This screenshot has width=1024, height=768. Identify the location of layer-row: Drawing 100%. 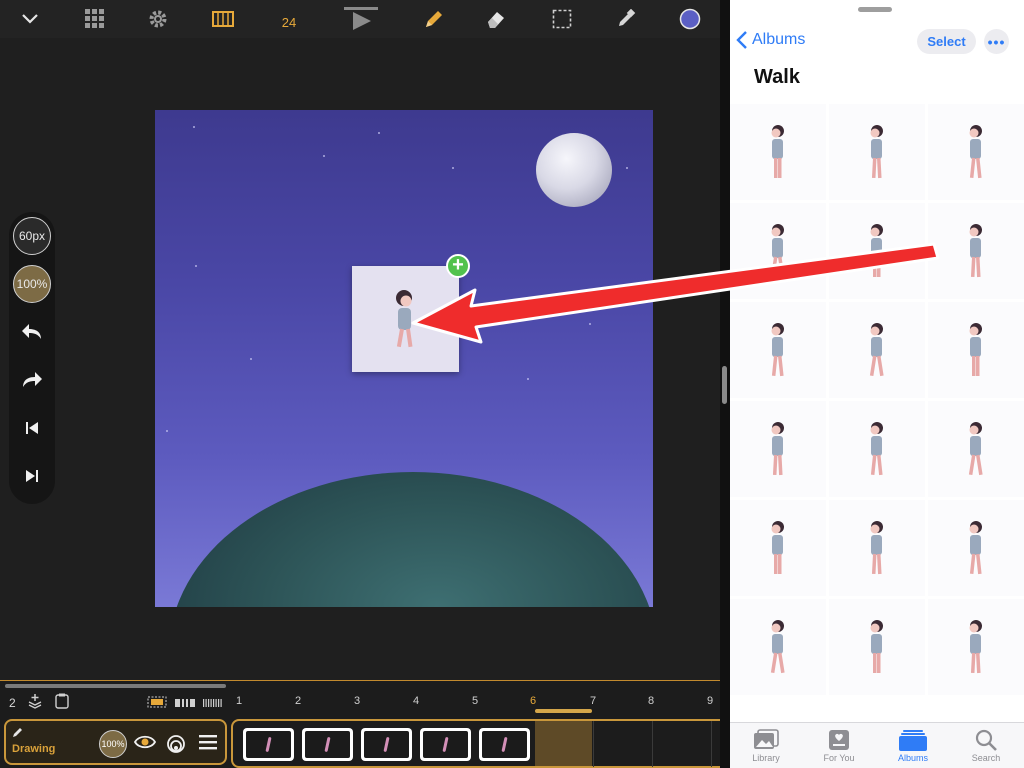
(115, 742).